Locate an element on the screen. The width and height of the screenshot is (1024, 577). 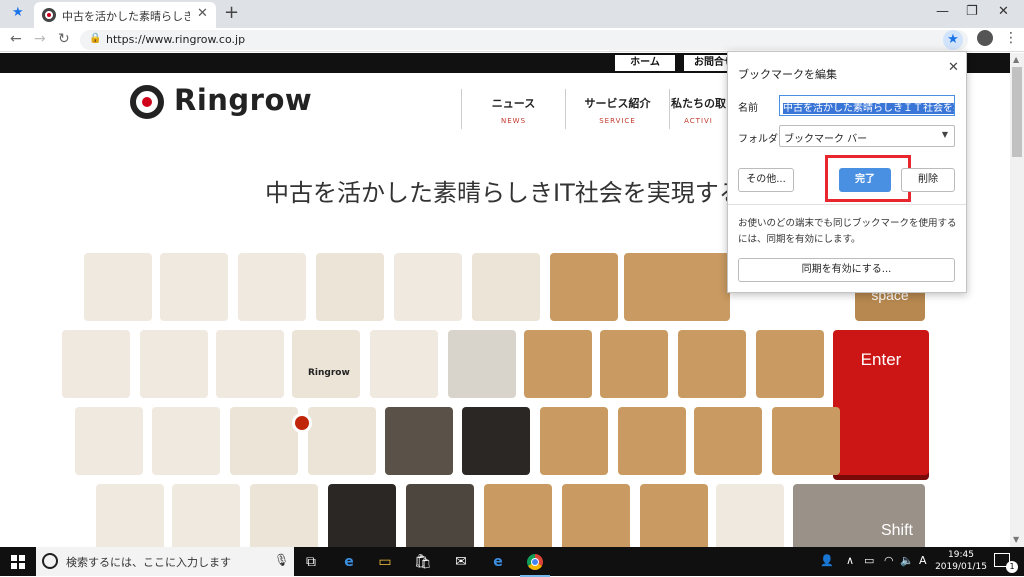
url-text: https://www.ringrow.co.jp is located at coordinates (176, 39).